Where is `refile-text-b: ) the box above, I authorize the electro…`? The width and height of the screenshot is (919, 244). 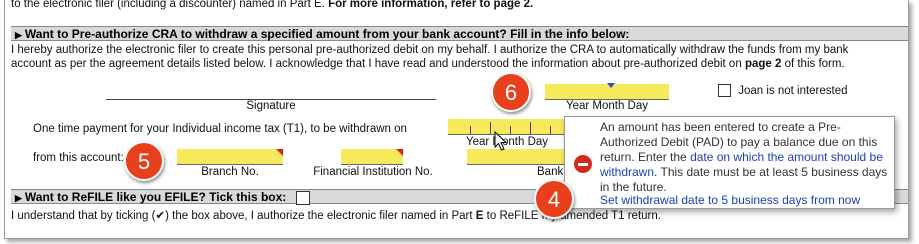 refile-text-b: ) the box above, I authorize the electro… is located at coordinates (319, 216).